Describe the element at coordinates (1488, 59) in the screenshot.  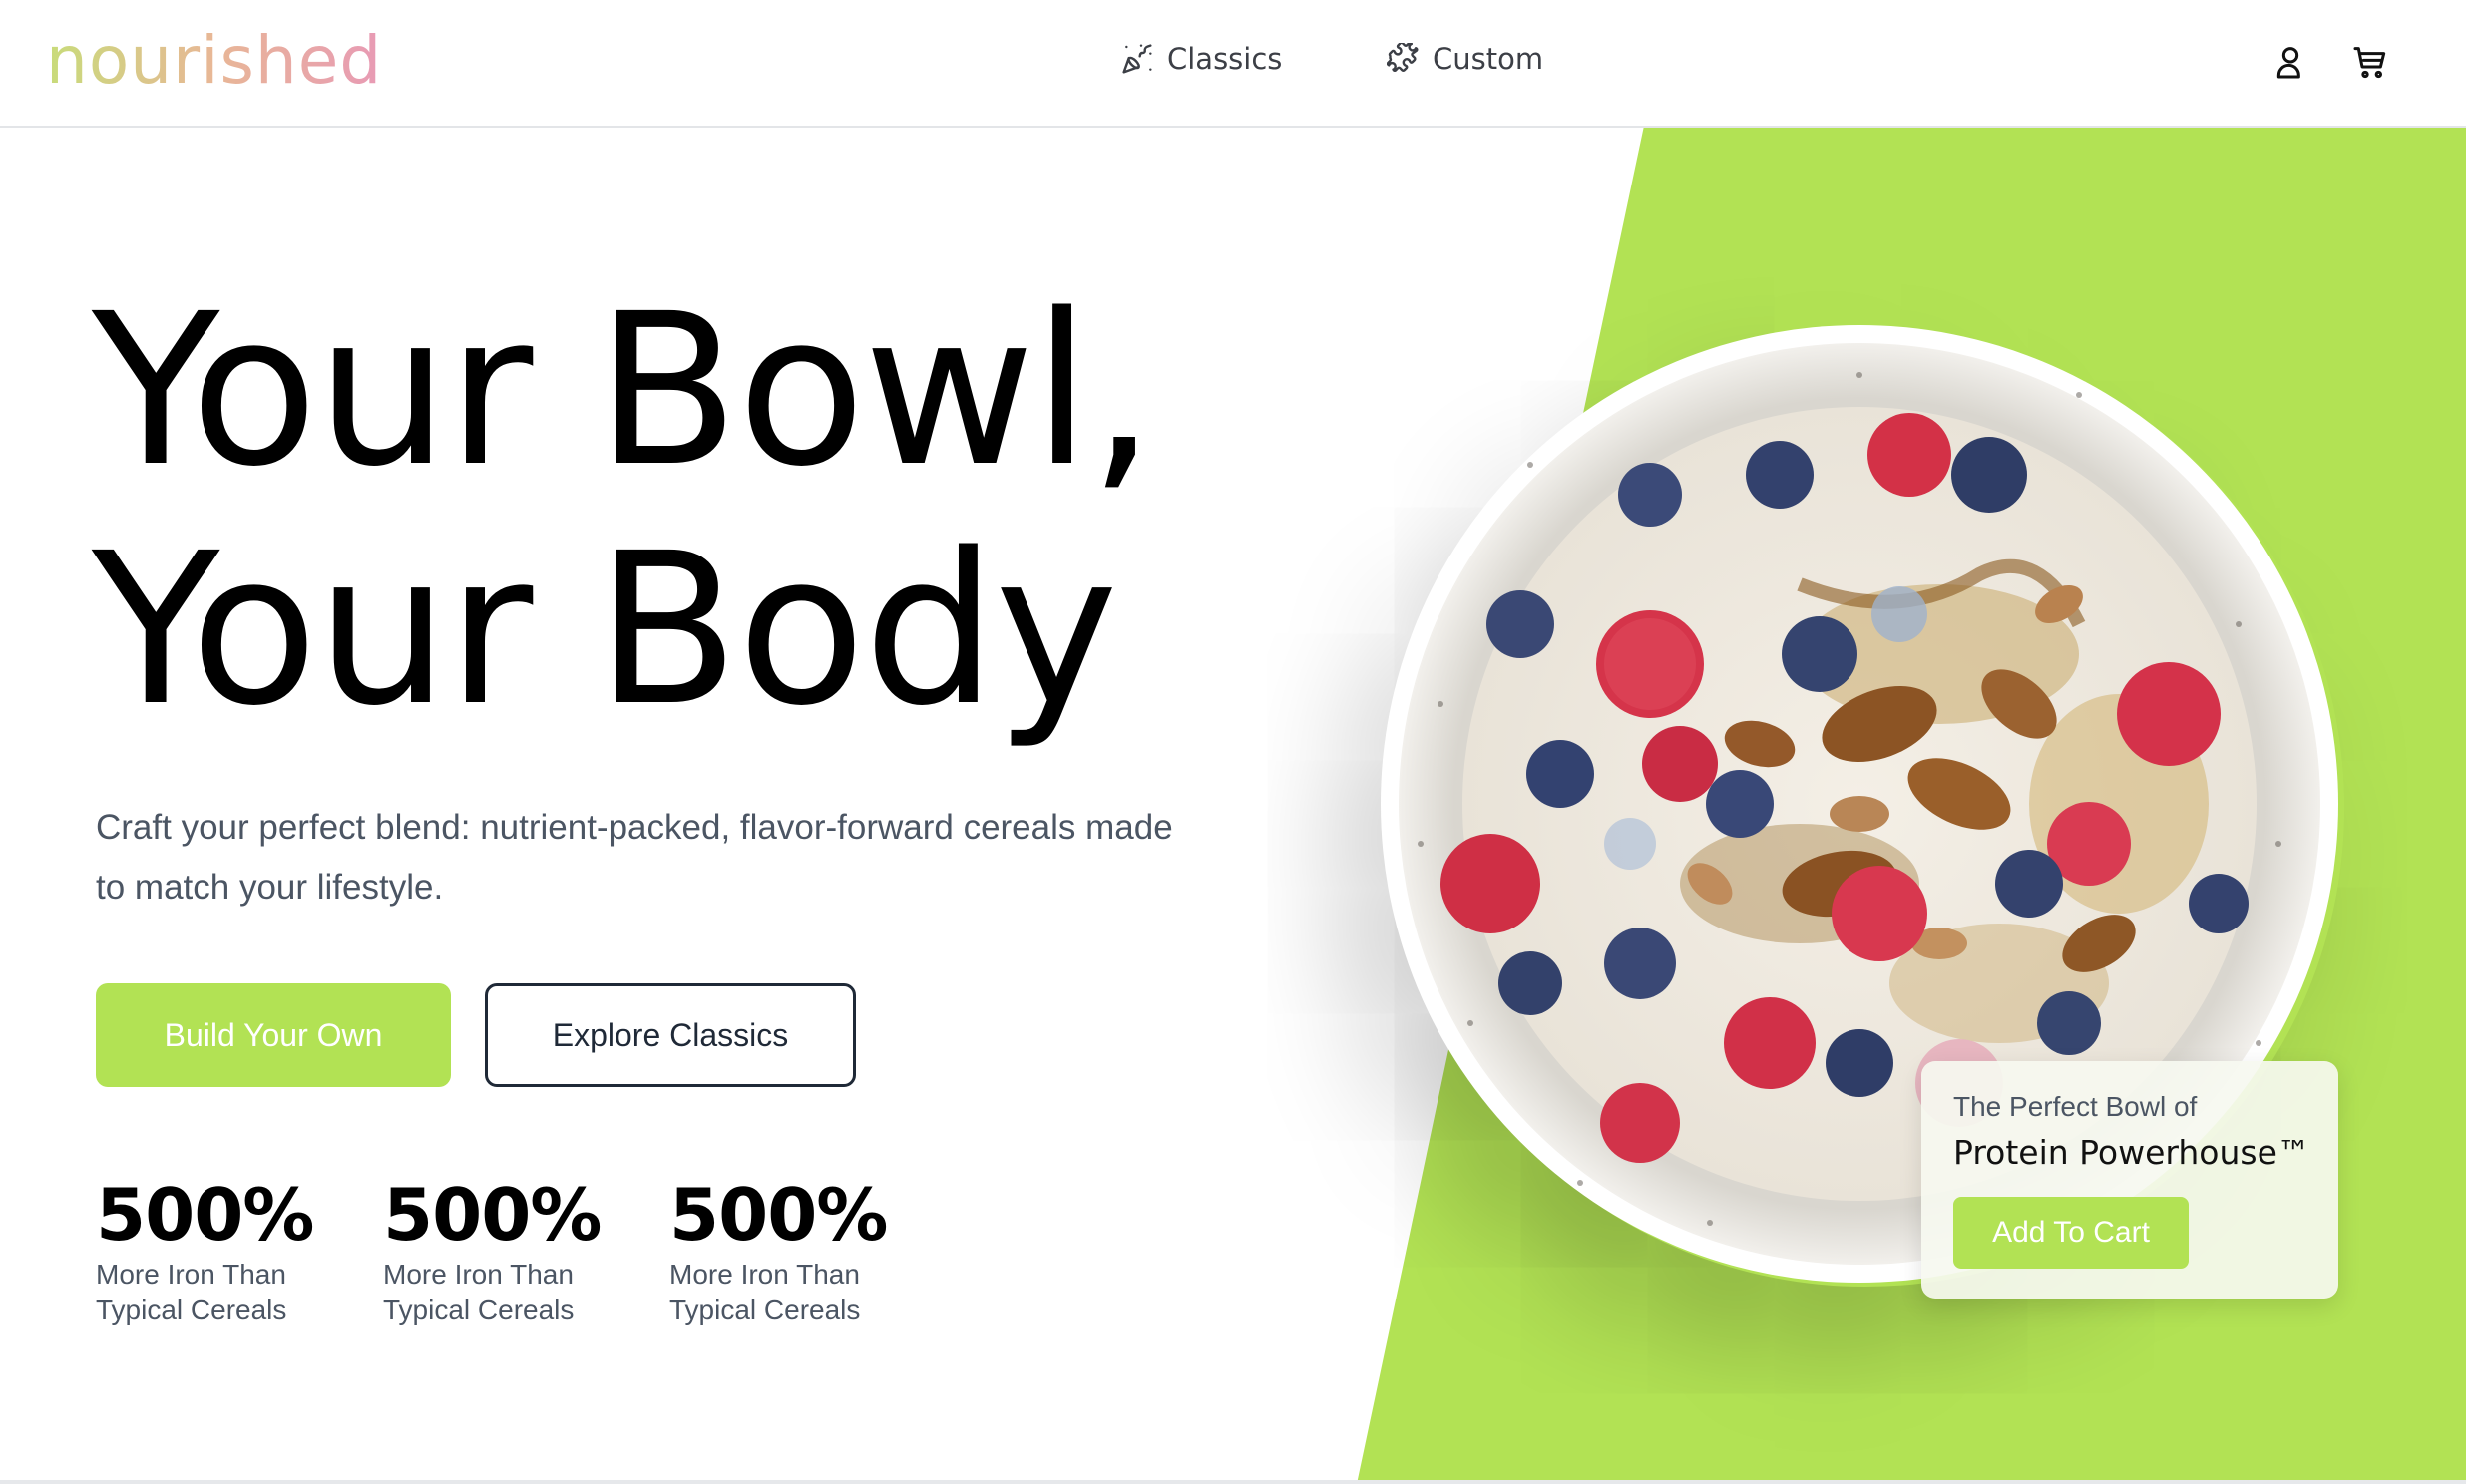
I see `nav-label-custom: Custom` at that location.